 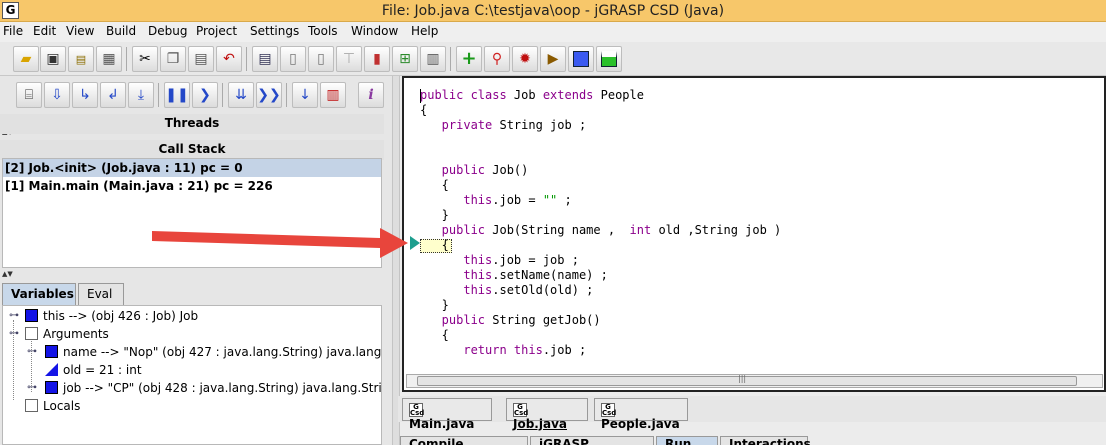 What do you see at coordinates (464, 440) in the screenshot?
I see `tab-compile-messages: Compile Messages` at bounding box center [464, 440].